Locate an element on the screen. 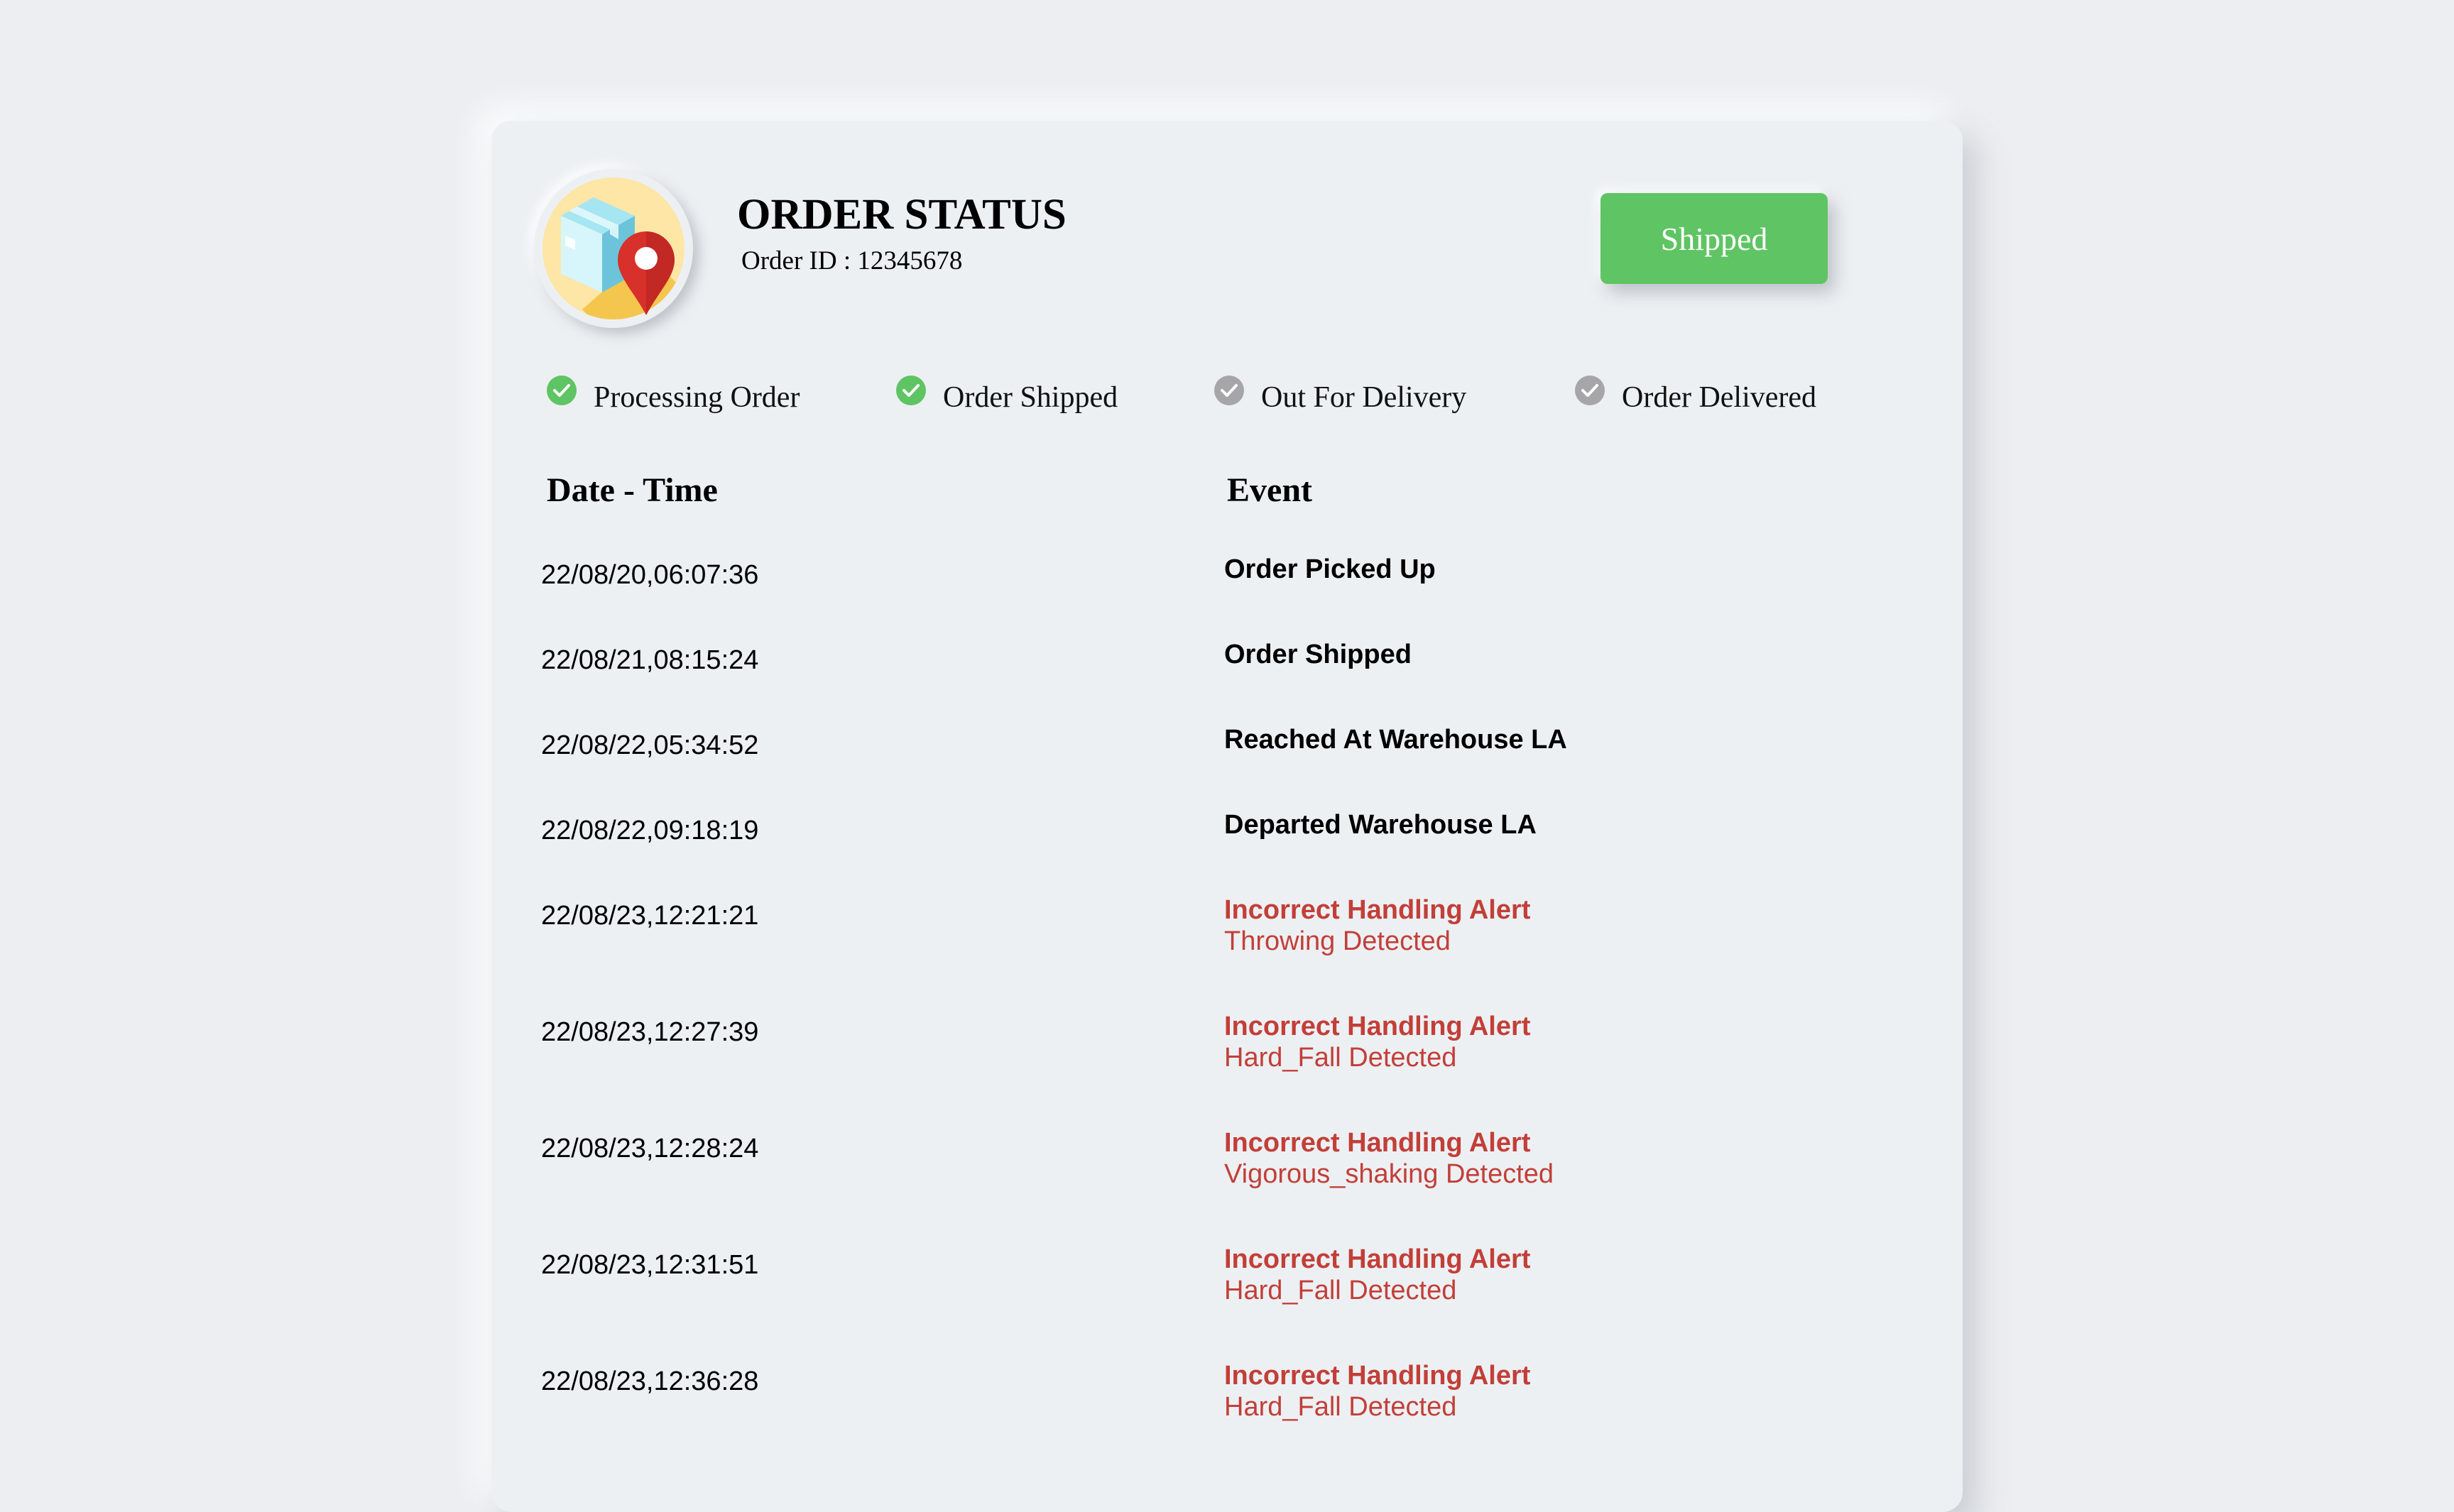 The height and width of the screenshot is (1512, 2454). step-label: Processing Order is located at coordinates (697, 398).